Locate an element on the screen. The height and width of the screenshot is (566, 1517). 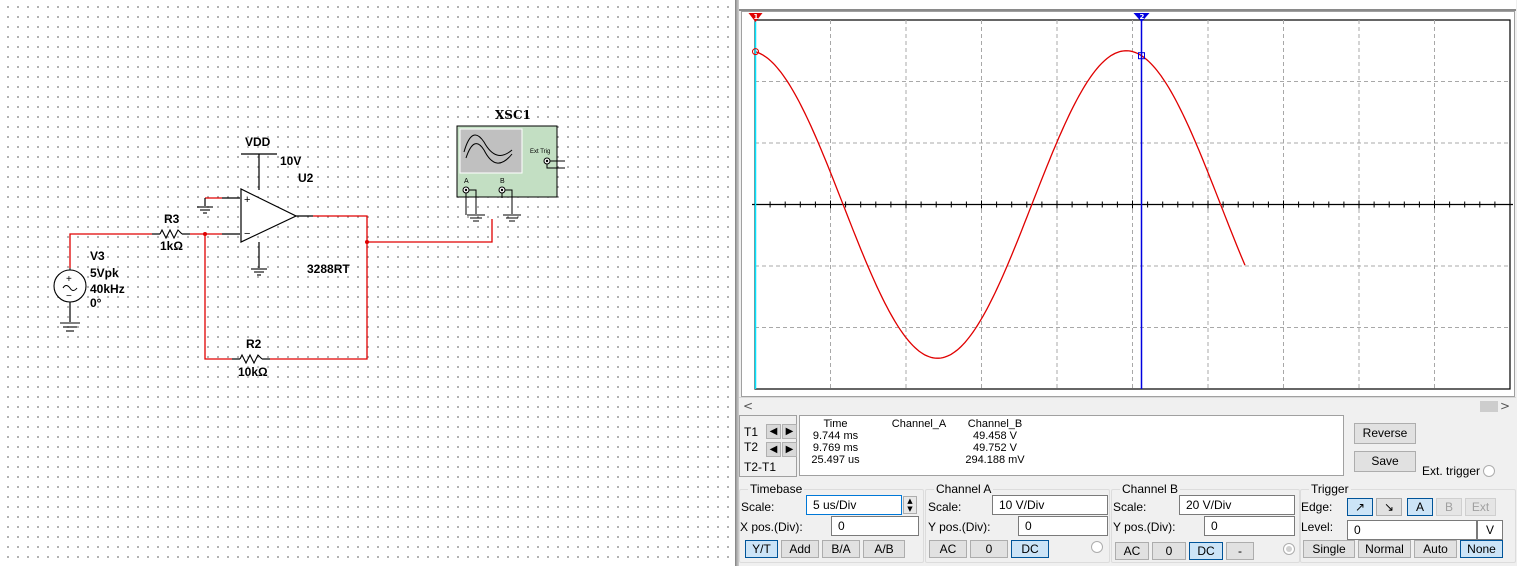
wire-output-to-scope is located at coordinates (430, 231).